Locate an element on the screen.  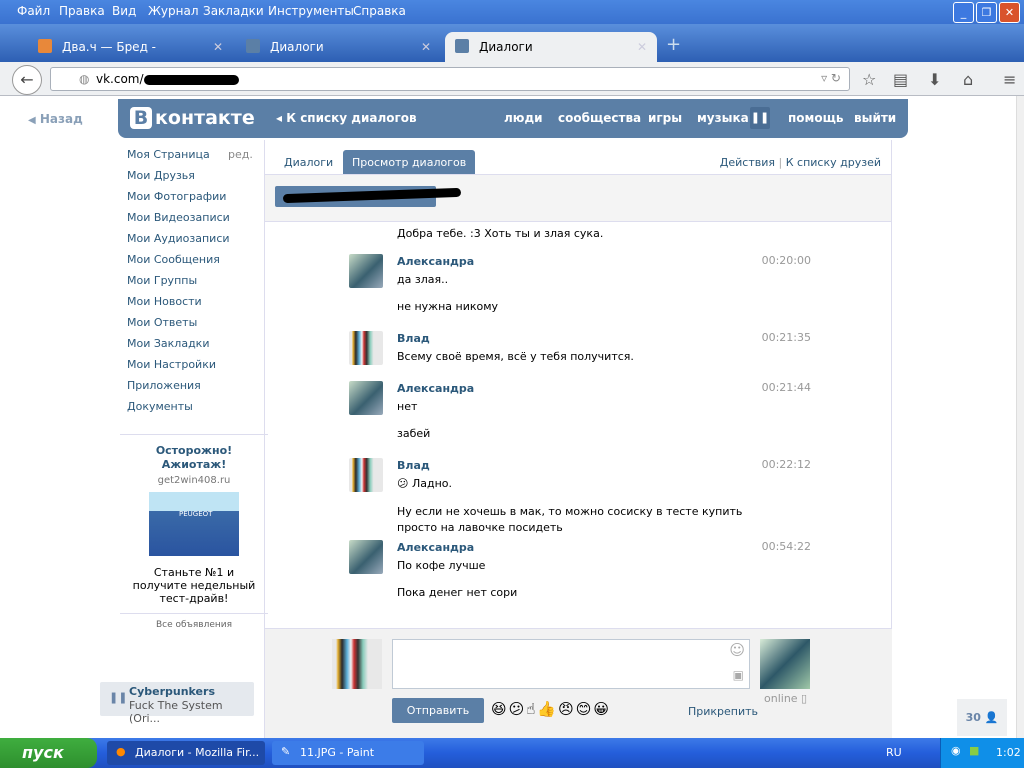
language-indicator: RU is located at coordinates (894, 752).